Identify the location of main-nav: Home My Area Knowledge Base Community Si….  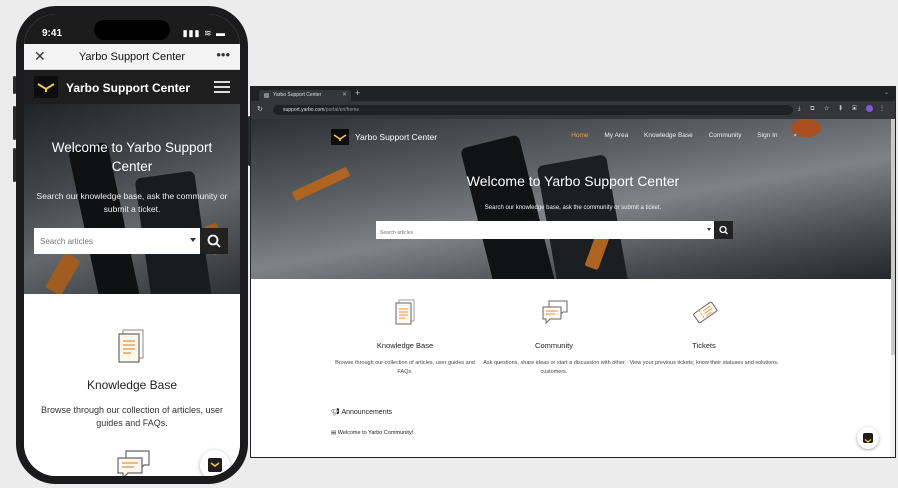
(677, 136).